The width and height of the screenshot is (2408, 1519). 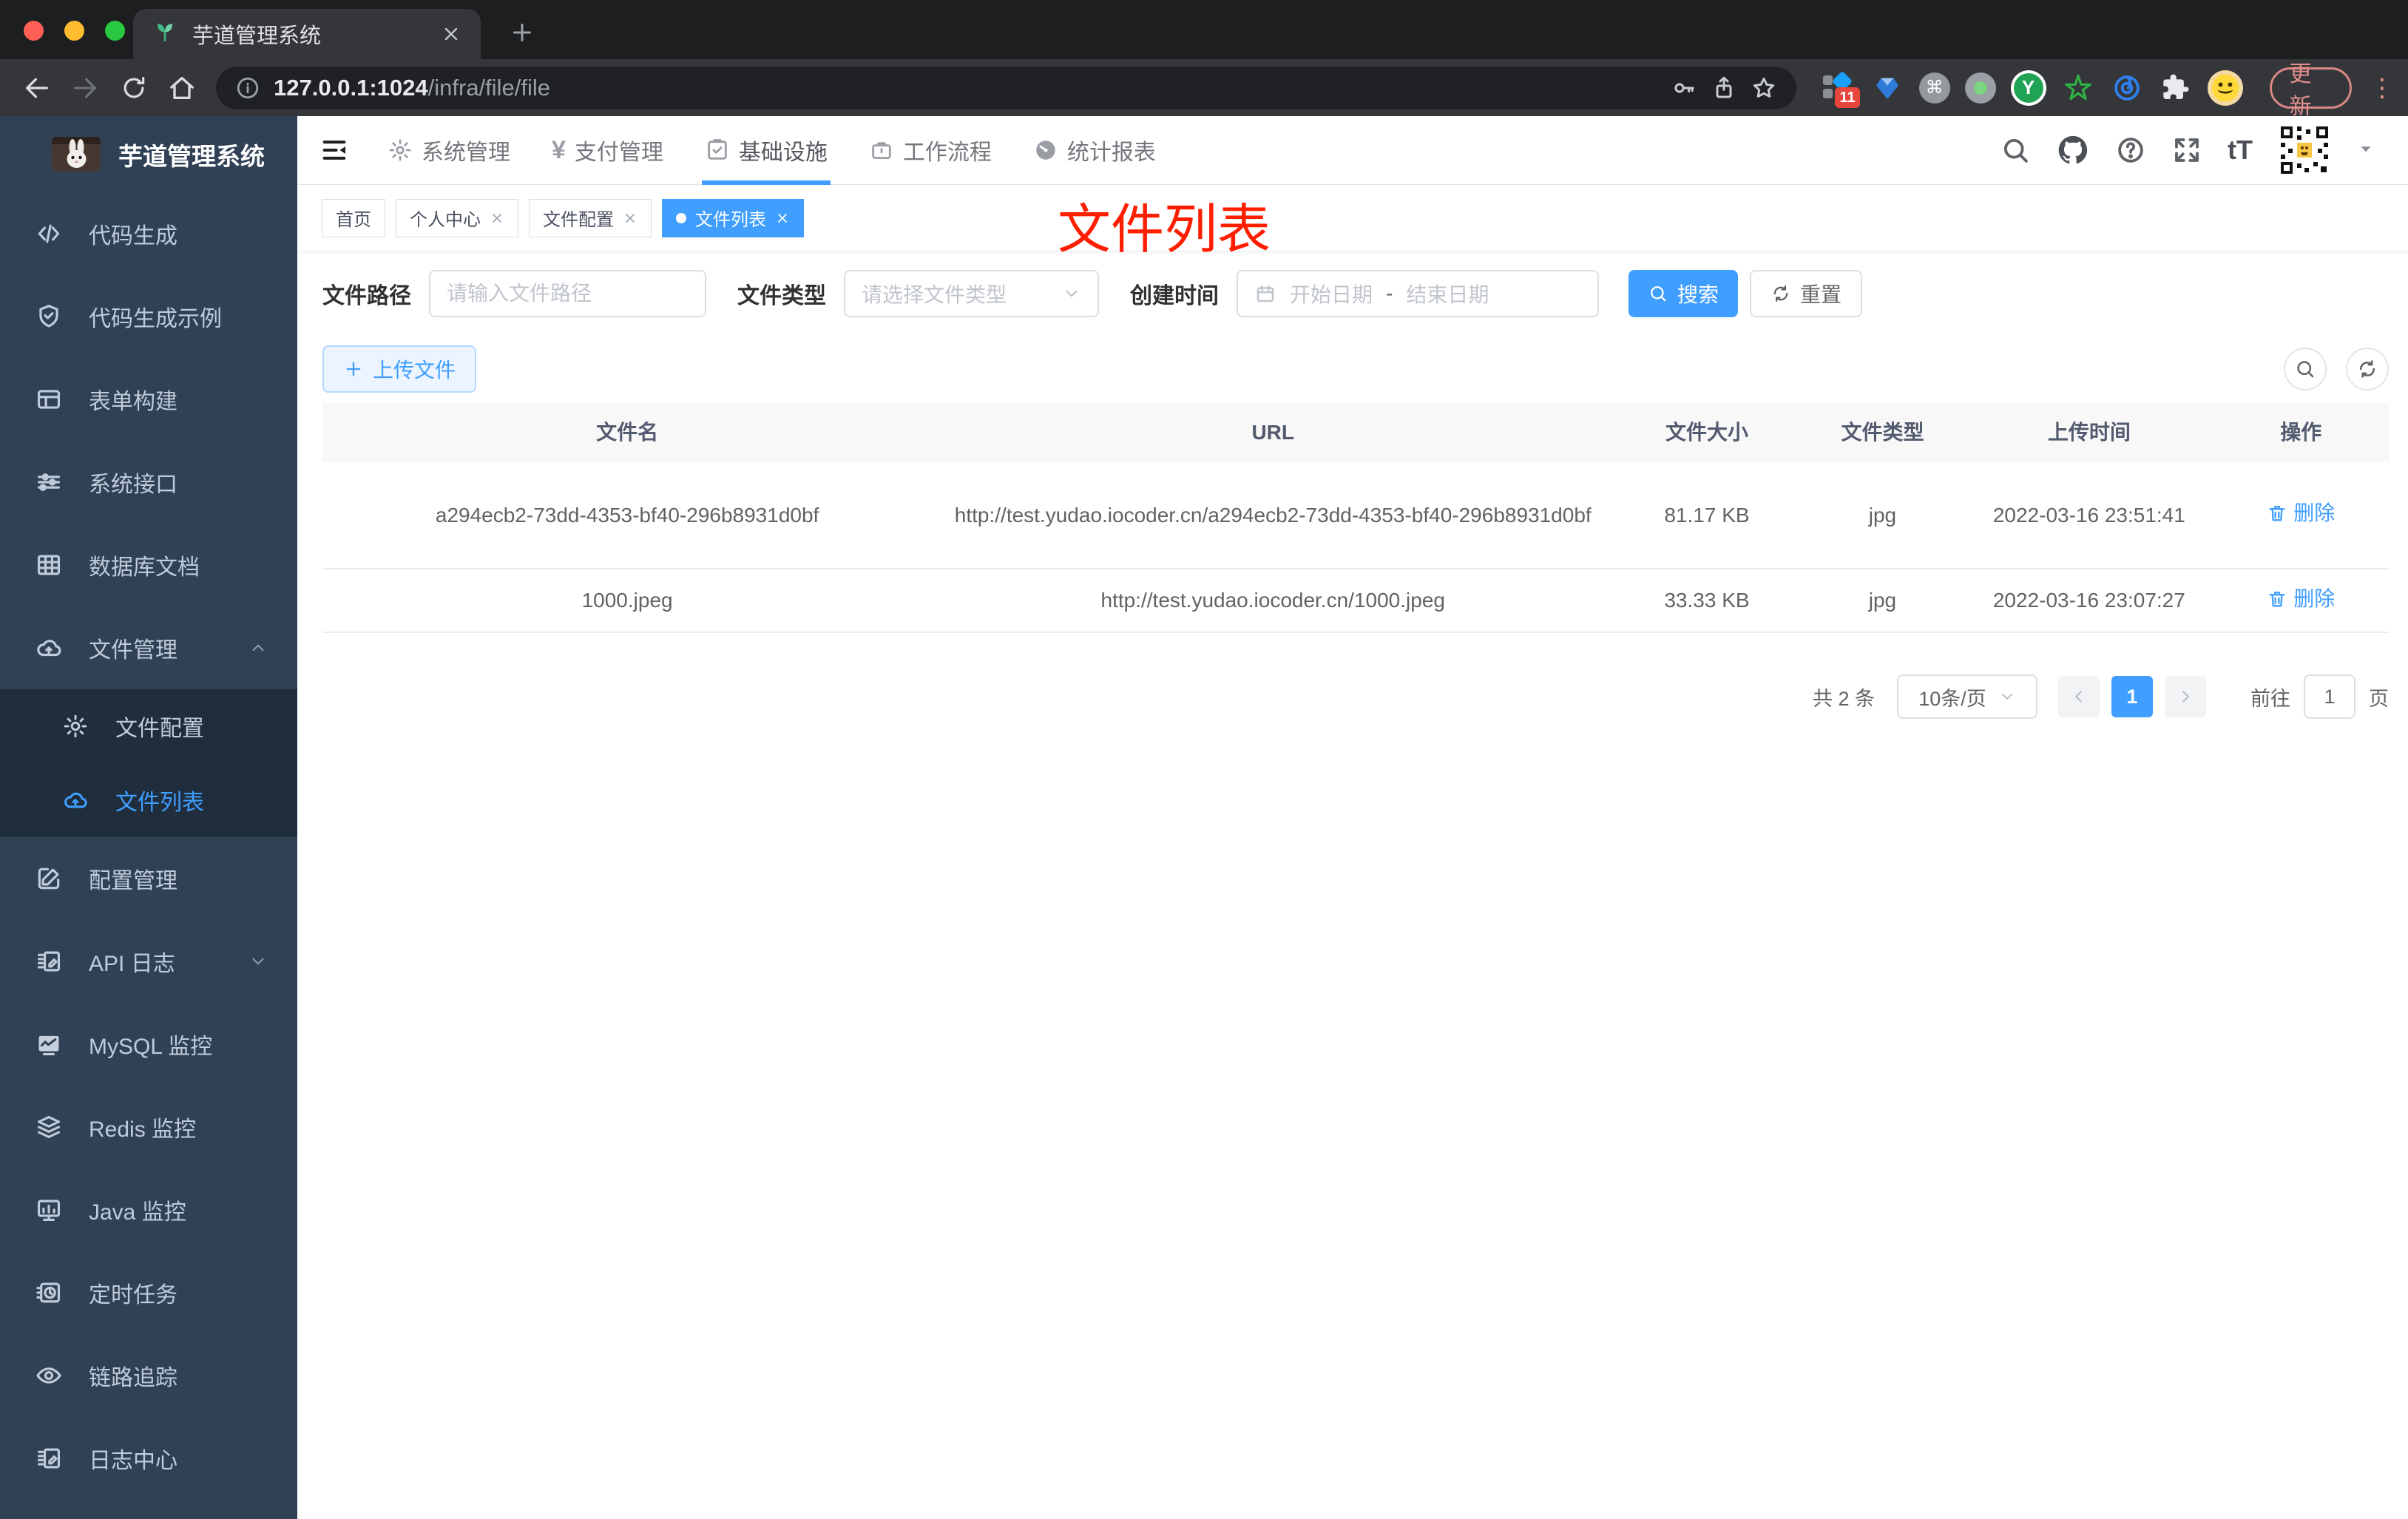 I want to click on sidebar-item-java-monitor: Java 监控, so click(x=148, y=1209).